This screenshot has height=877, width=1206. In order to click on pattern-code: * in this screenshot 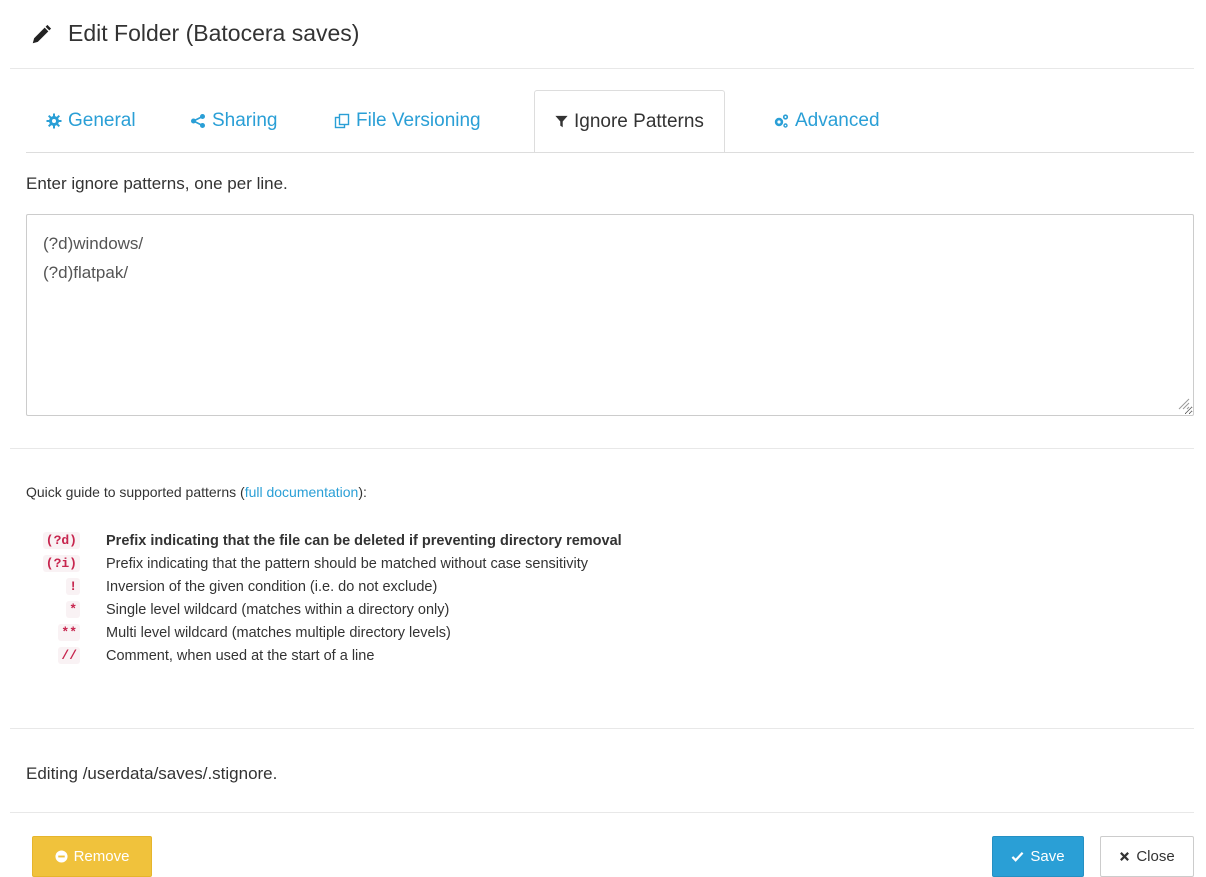, I will do `click(73, 609)`.